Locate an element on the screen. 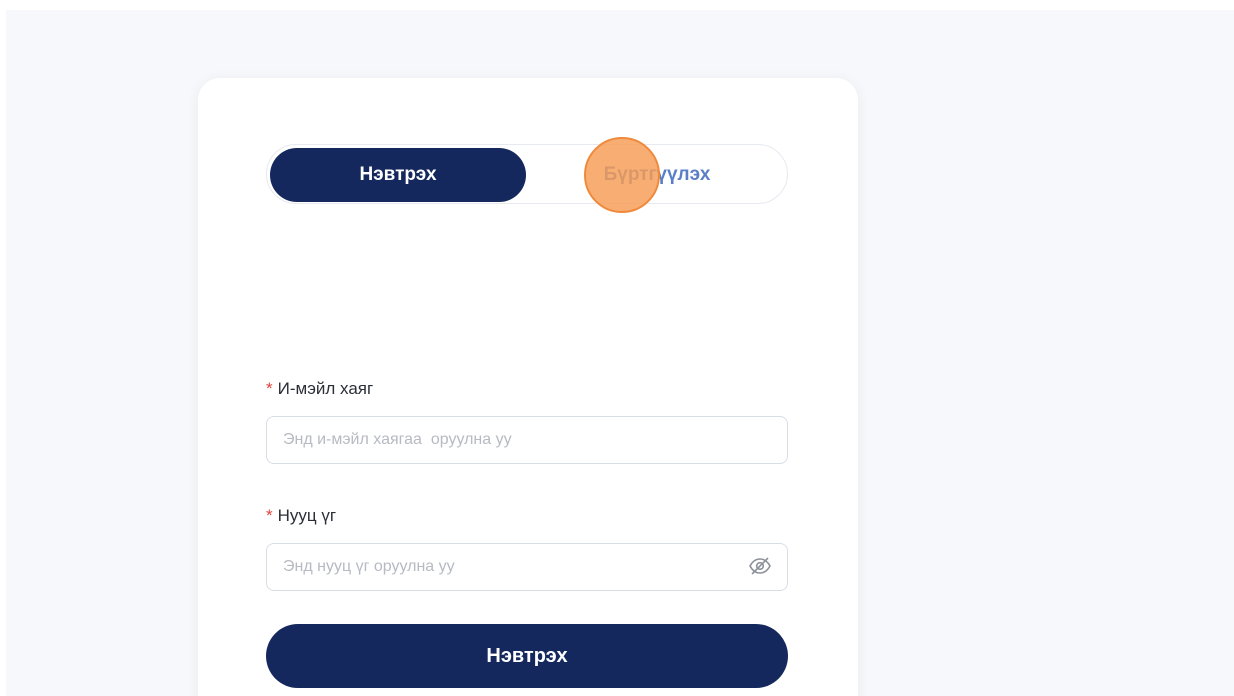  email-label: * И-мэйл хаяг is located at coordinates (319, 389).